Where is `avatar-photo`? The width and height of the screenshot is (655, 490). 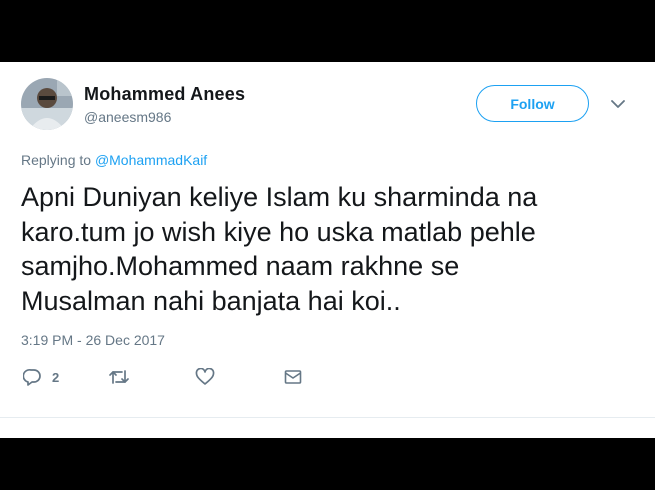
avatar-photo is located at coordinates (47, 104).